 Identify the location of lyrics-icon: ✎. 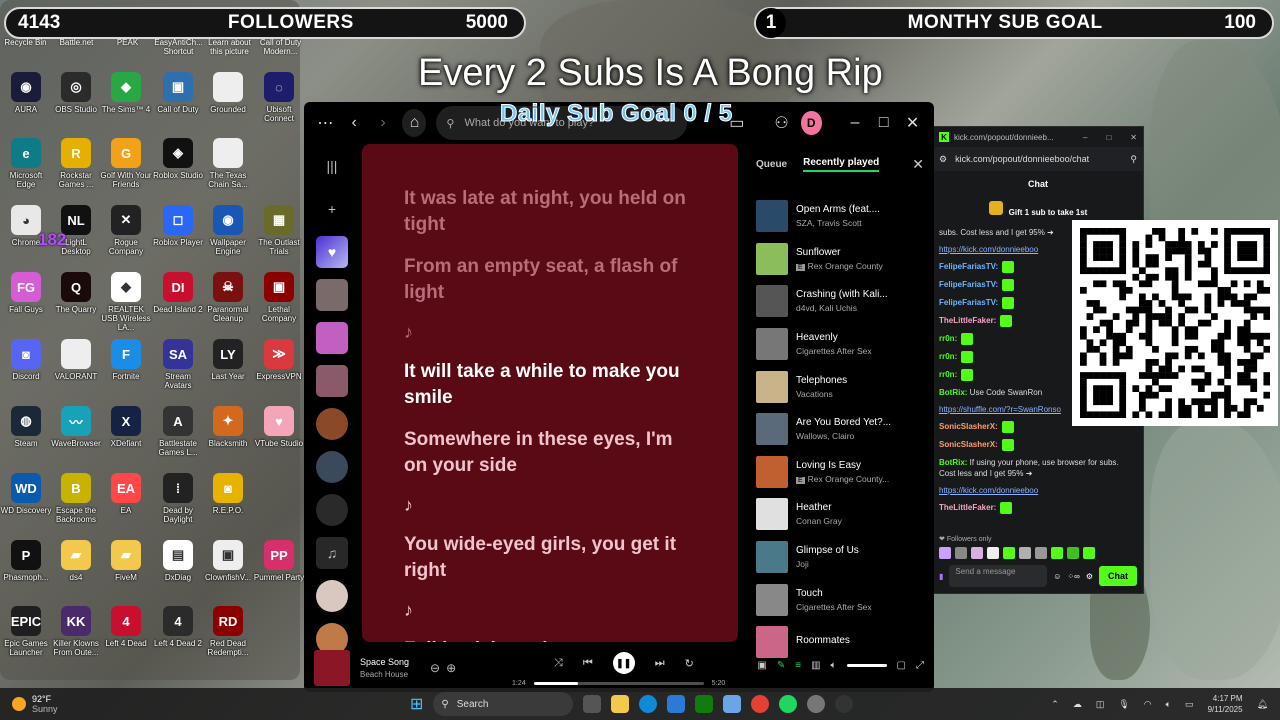
(781, 665).